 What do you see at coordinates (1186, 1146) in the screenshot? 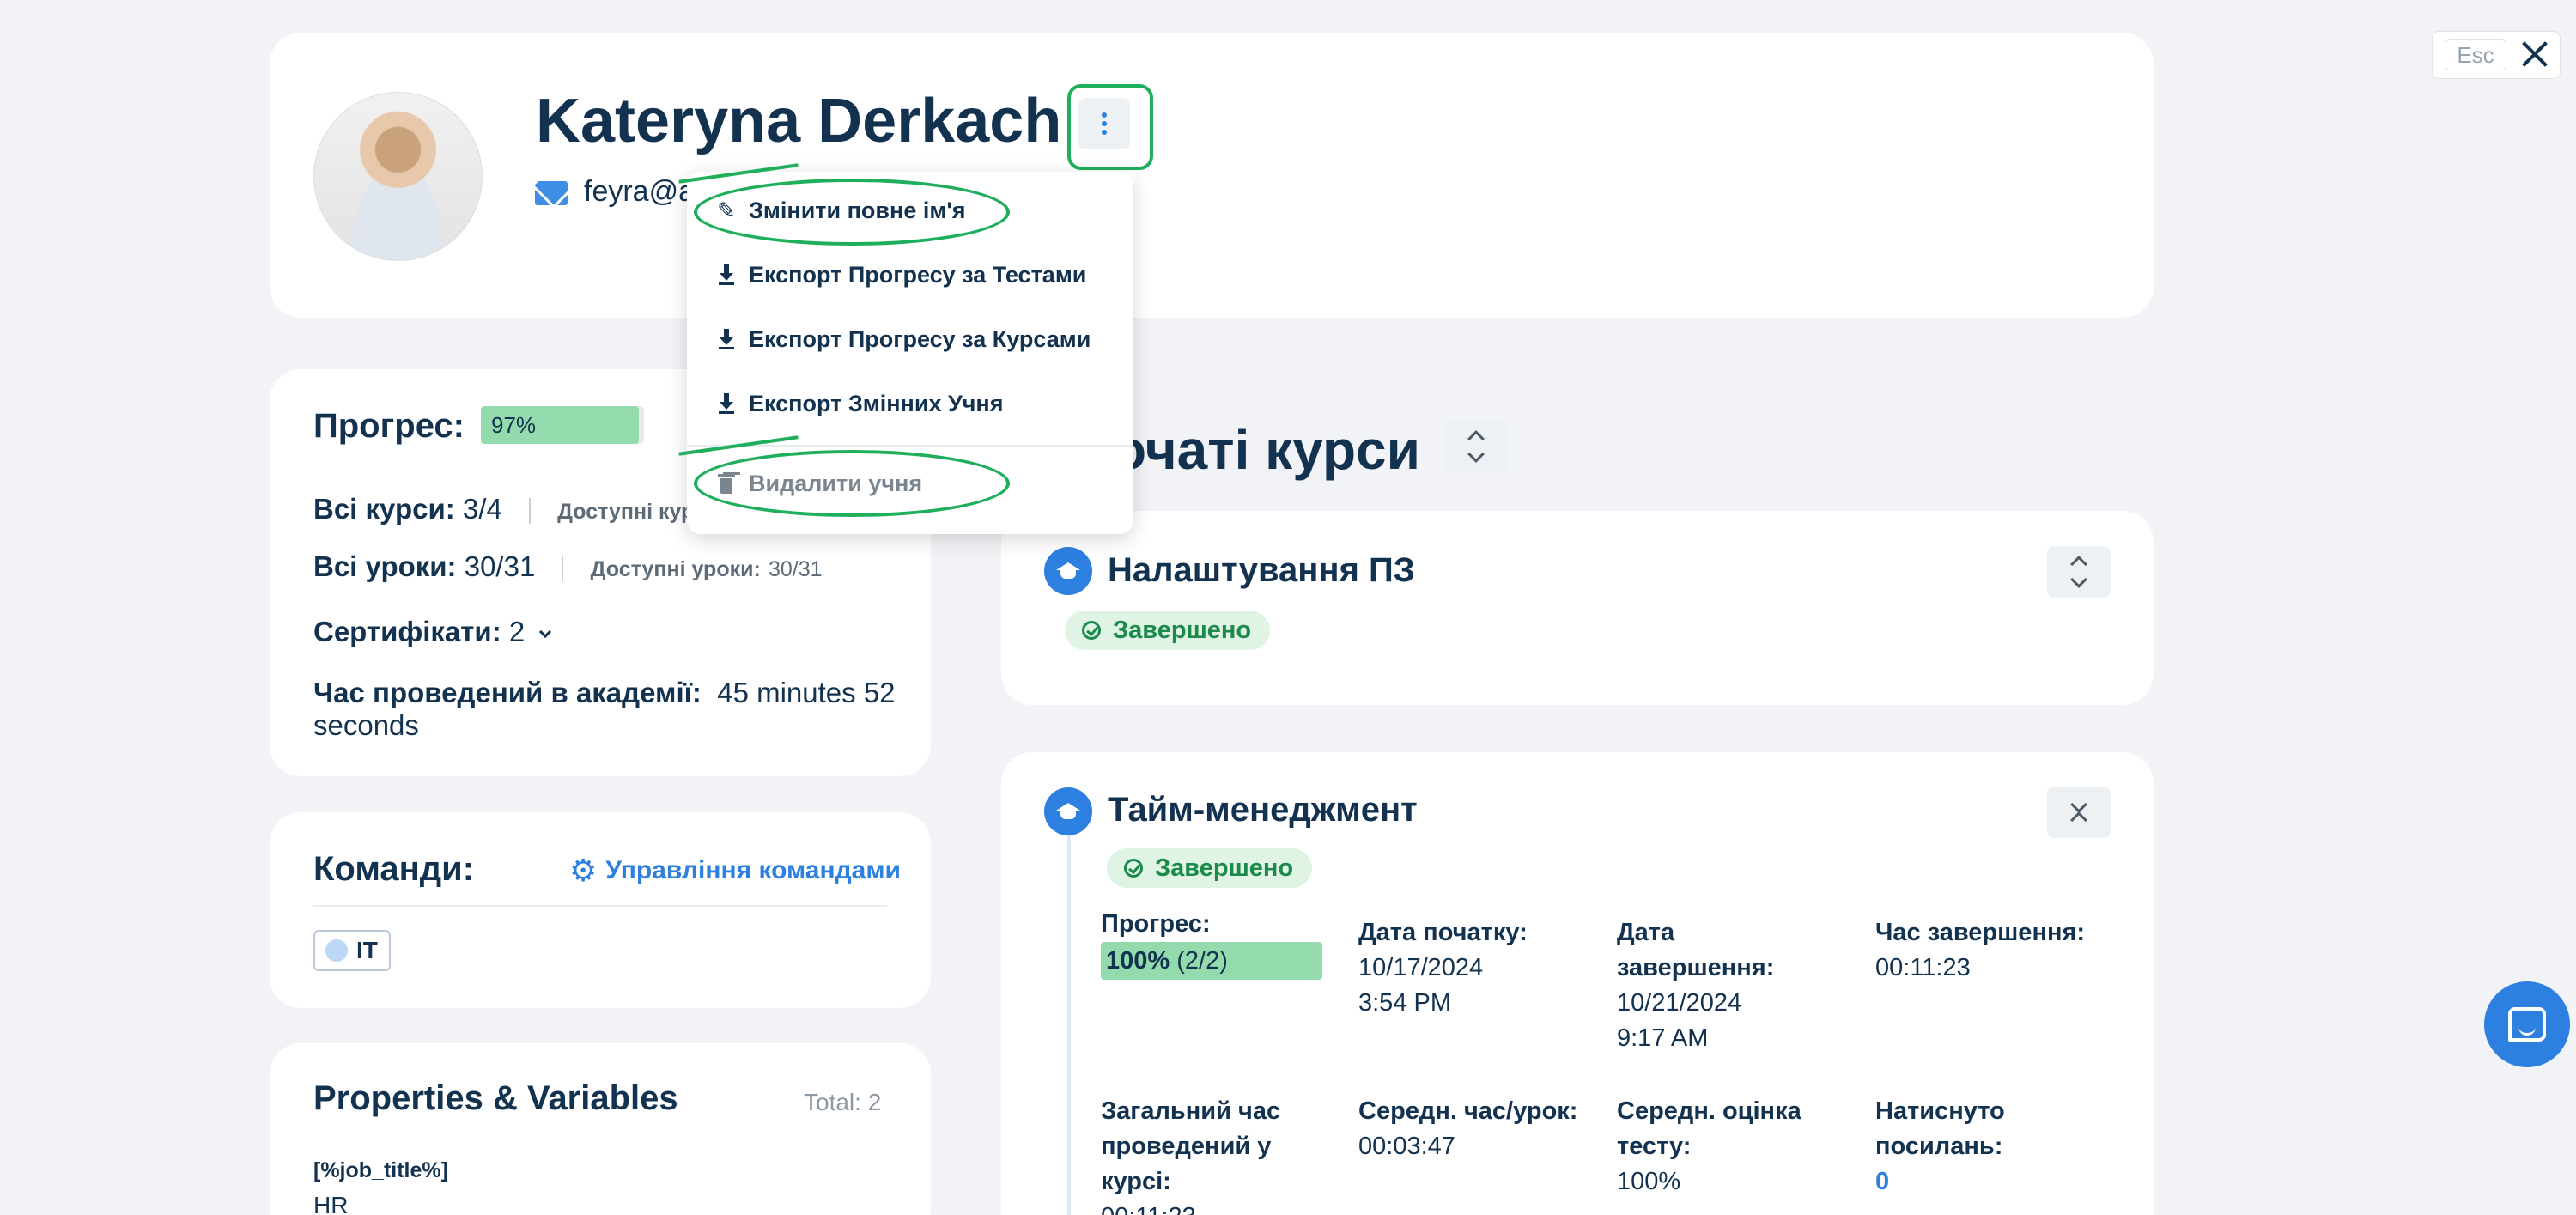
I see `total-time-label-2: проведений у` at bounding box center [1186, 1146].